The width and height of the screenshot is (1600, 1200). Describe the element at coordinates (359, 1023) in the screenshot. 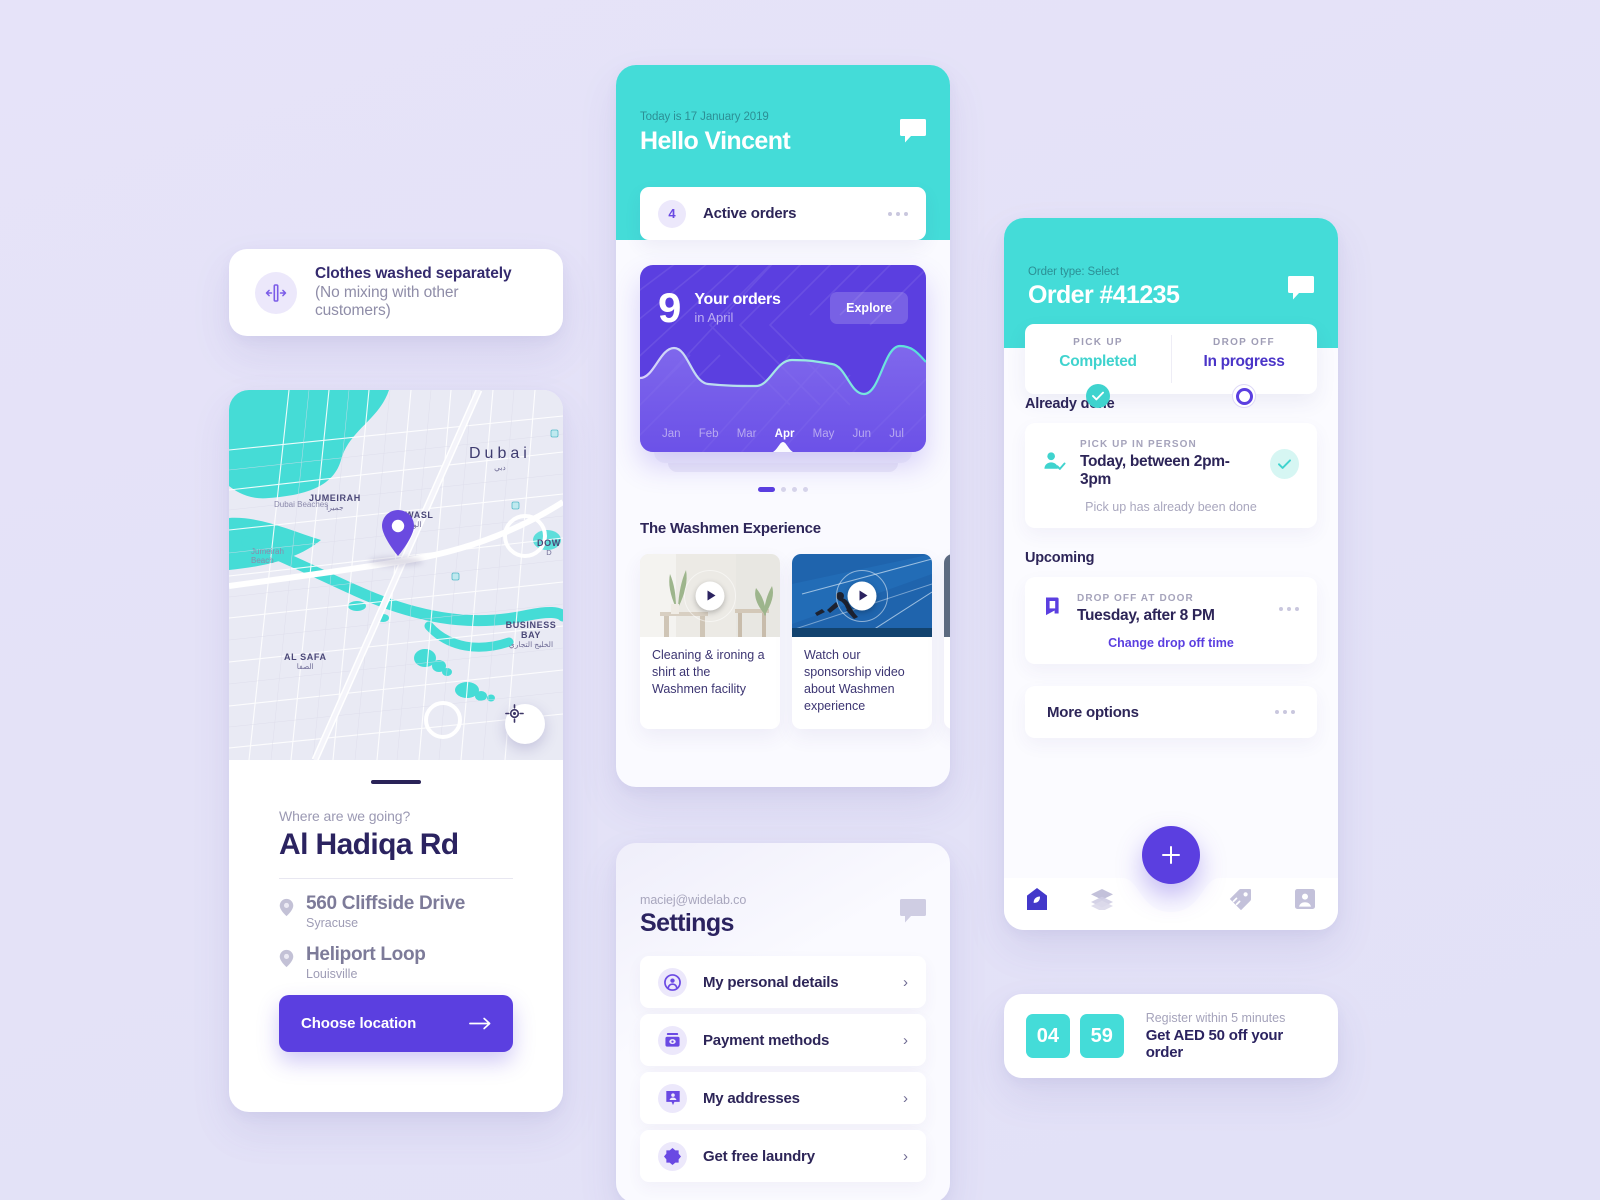

I see `choose-location-label: Choose location` at that location.